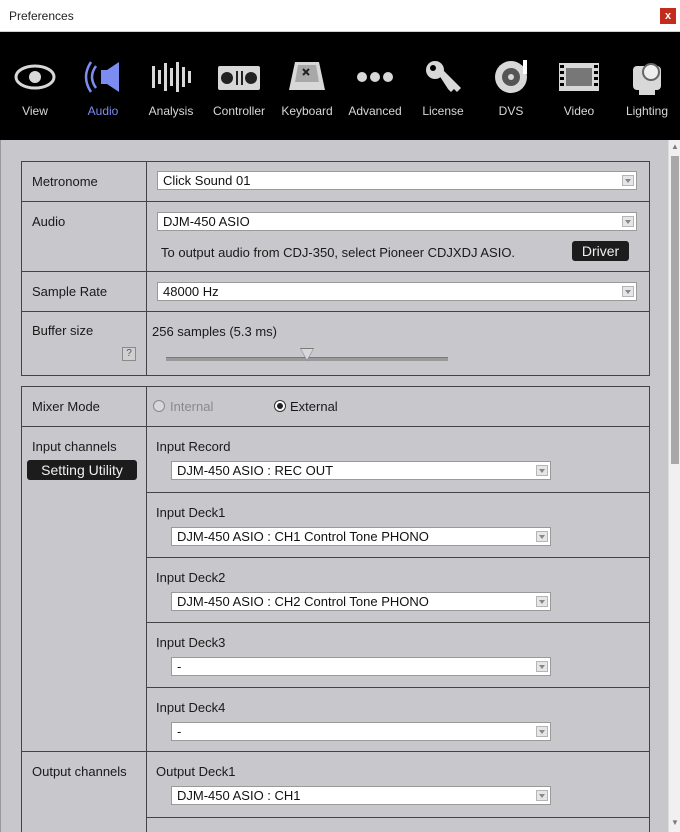 This screenshot has width=680, height=832. I want to click on label-cell: Buffer size ?, so click(84, 343).